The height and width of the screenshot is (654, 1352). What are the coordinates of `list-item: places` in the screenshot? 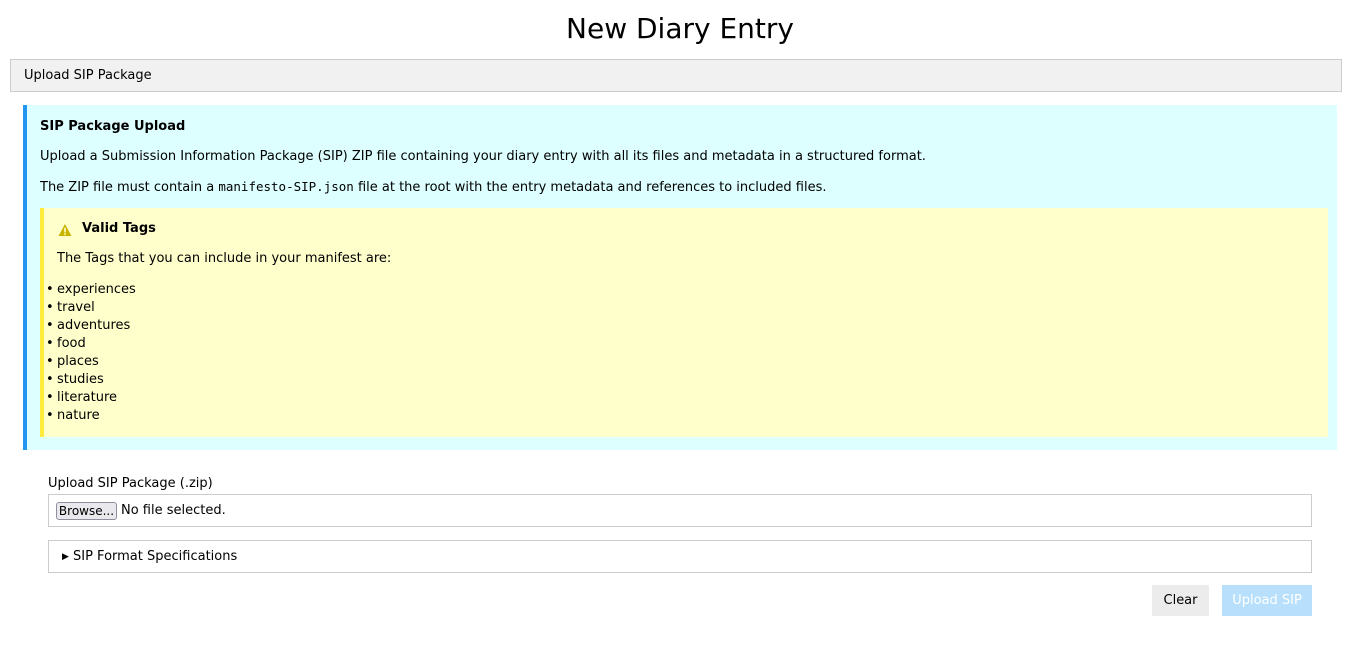 It's located at (91, 362).